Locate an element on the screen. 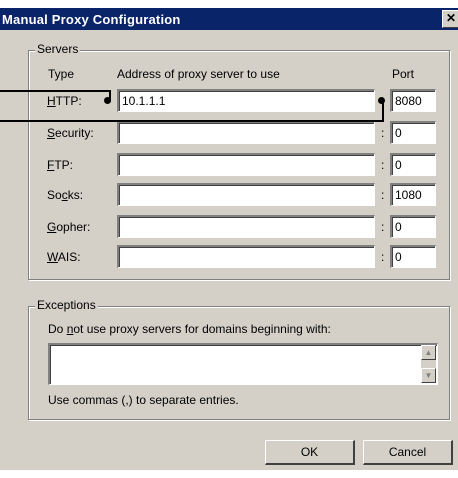  gopher-address-input is located at coordinates (246, 226).